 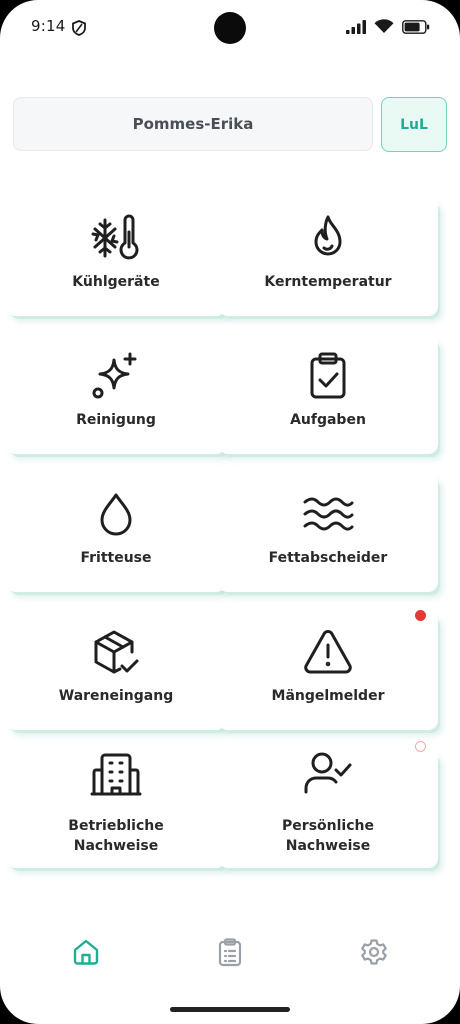 What do you see at coordinates (116, 809) in the screenshot?
I see `tile-betriebliche-nachweise: Betriebliche Nachweise` at bounding box center [116, 809].